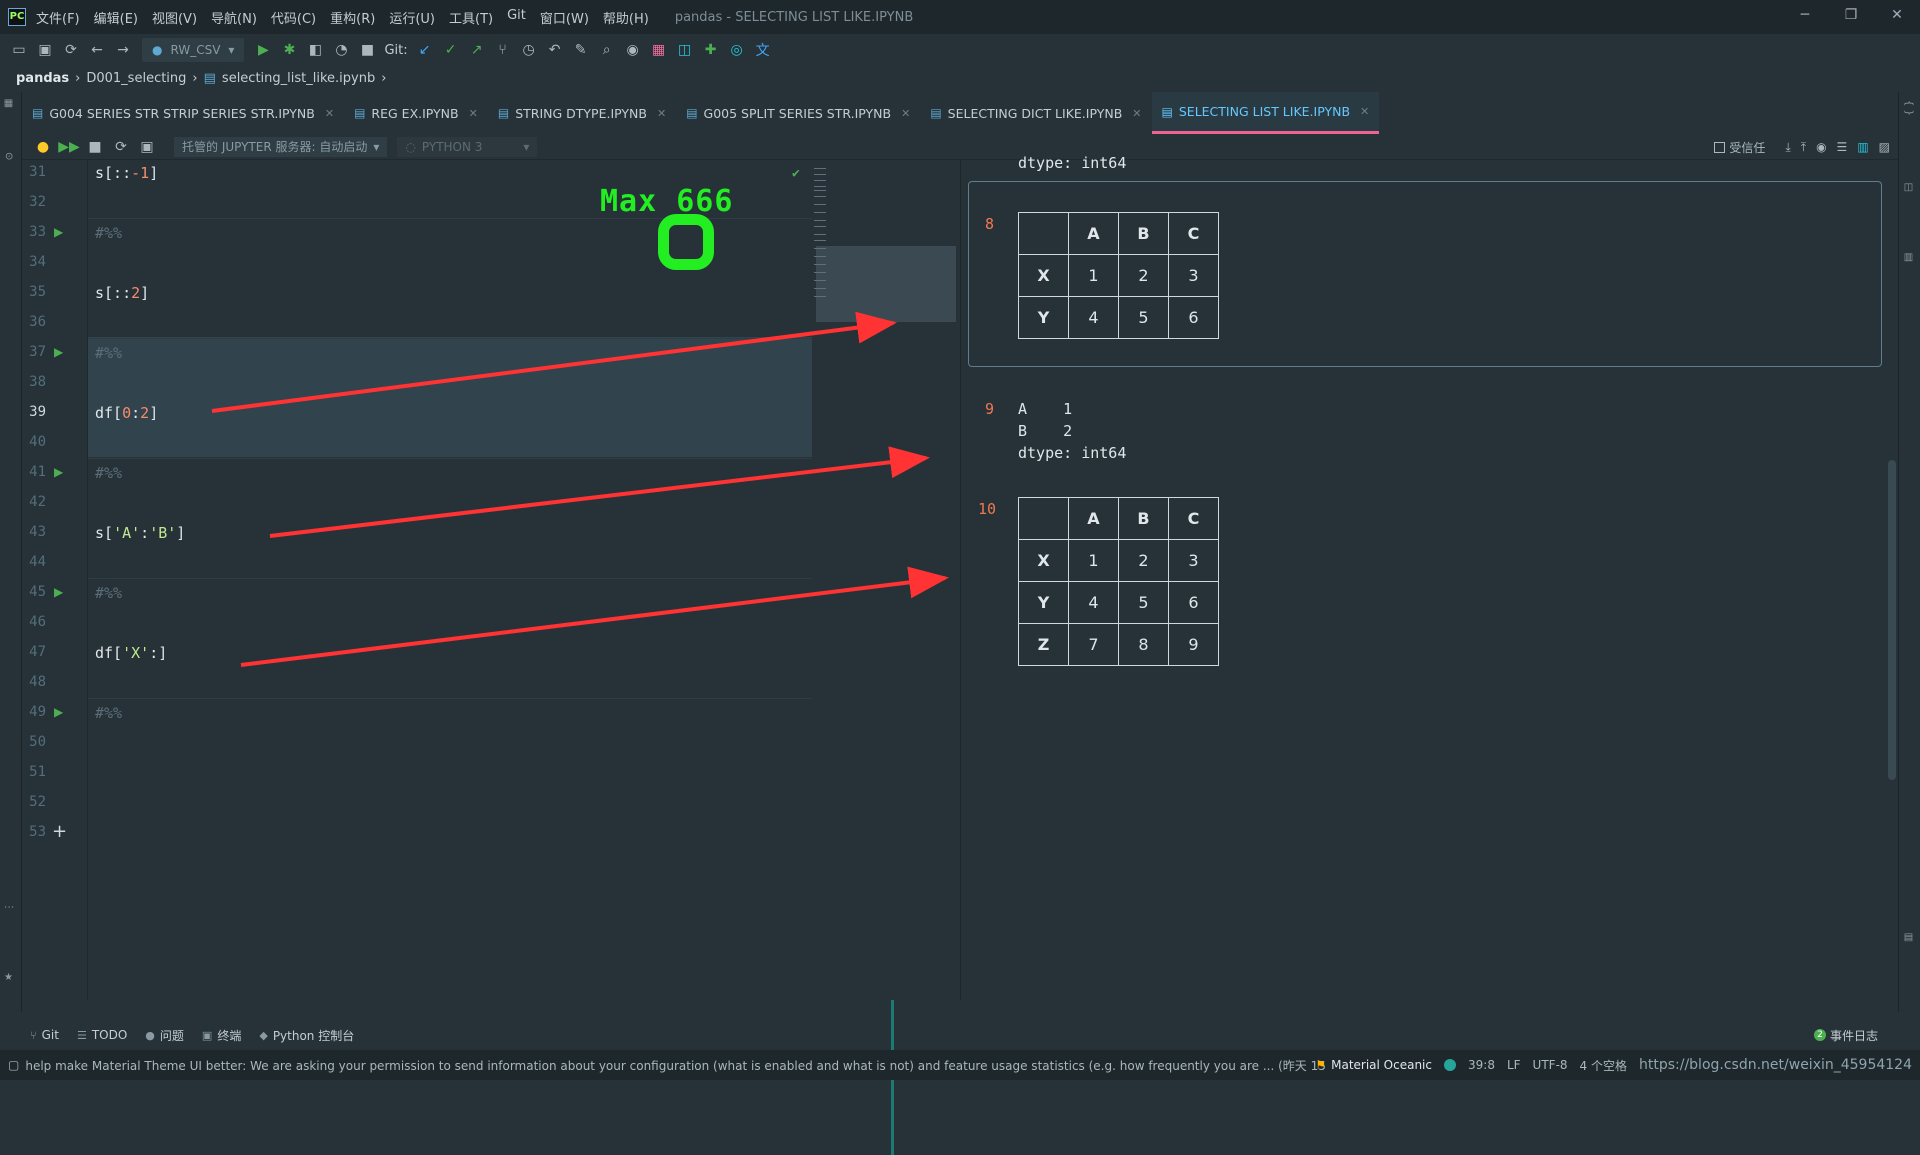  I want to click on tool-tab-problems: ● 问题, so click(164, 1035).